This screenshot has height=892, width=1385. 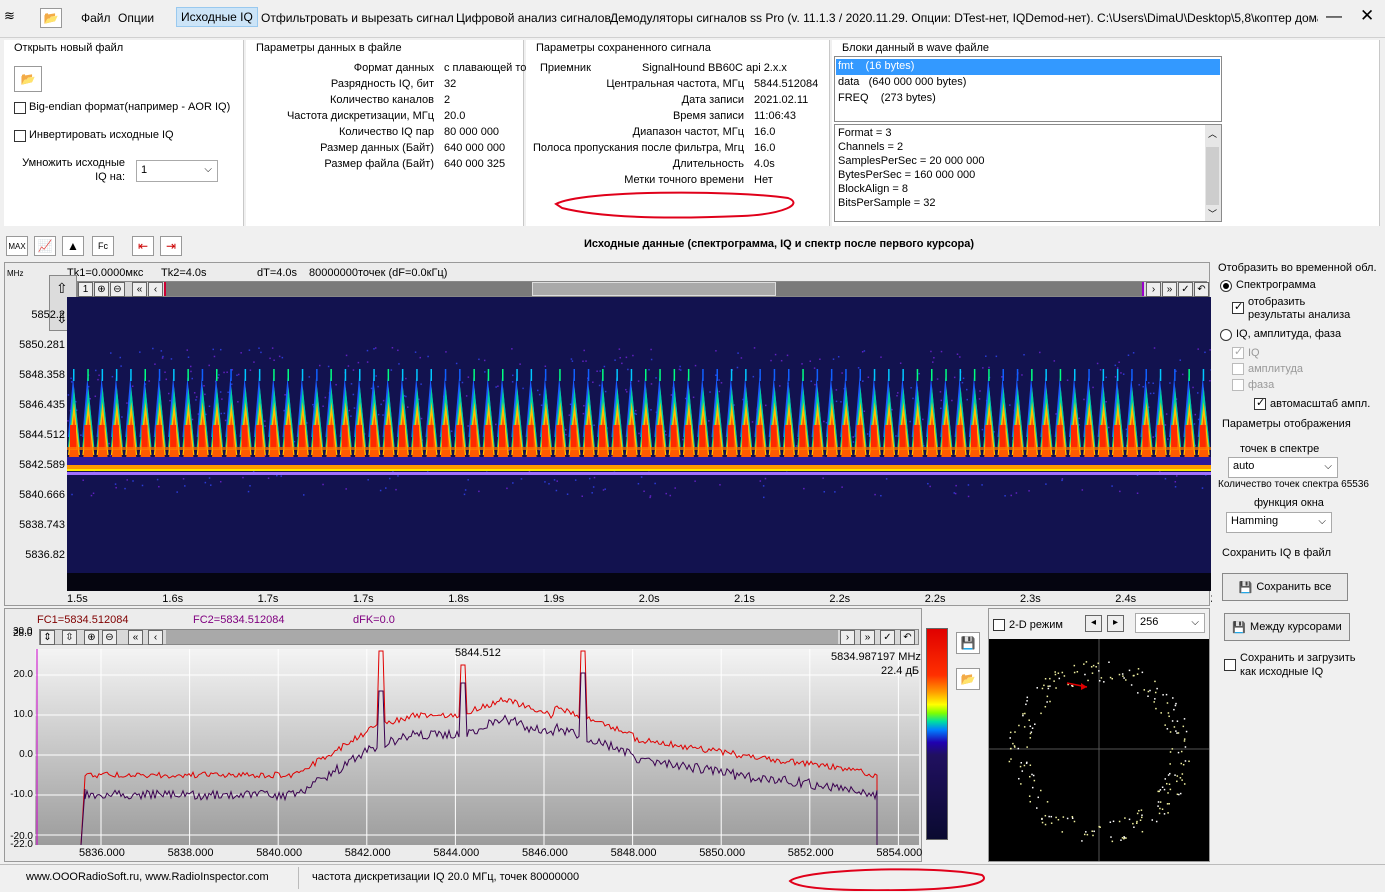 I want to click on close-icon: ✕, so click(x=1367, y=16).